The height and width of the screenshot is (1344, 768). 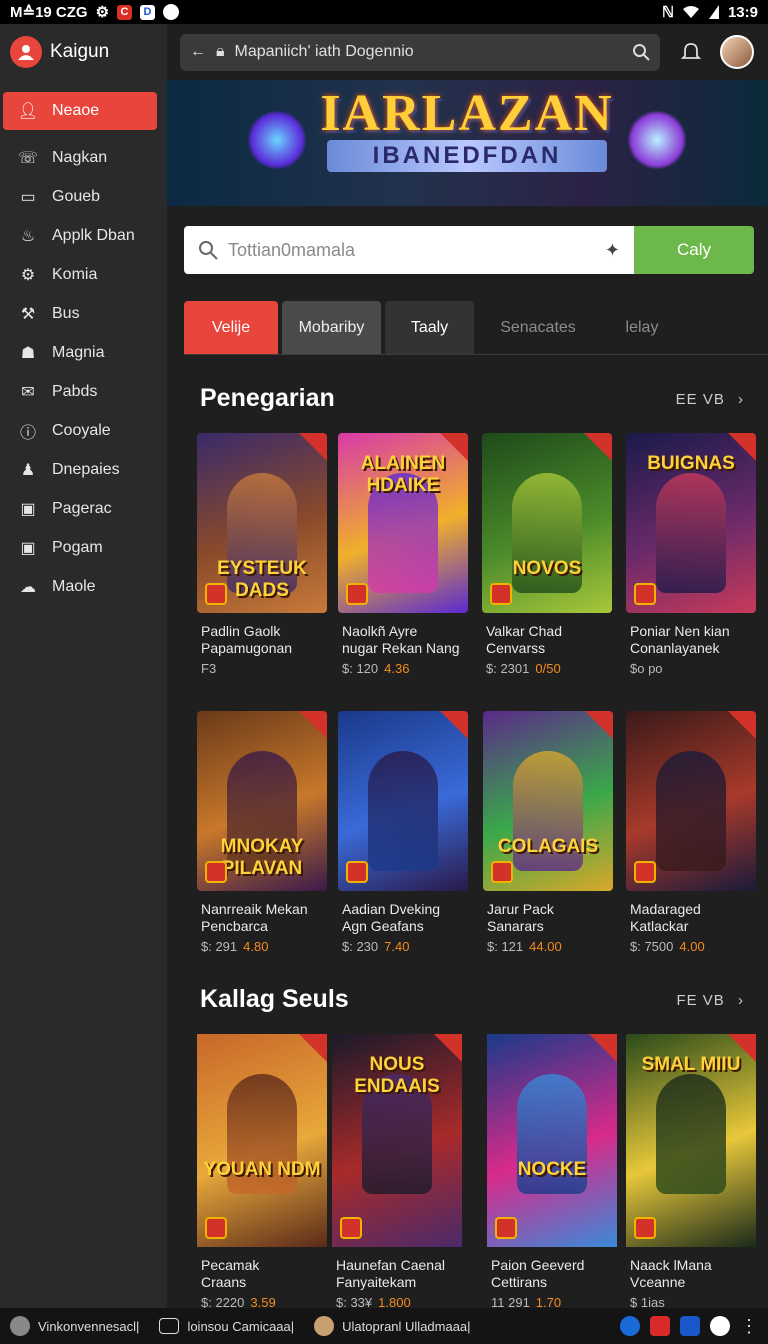 I want to click on sidebar-item-3: ♨ Applk Dban, so click(x=83, y=235).